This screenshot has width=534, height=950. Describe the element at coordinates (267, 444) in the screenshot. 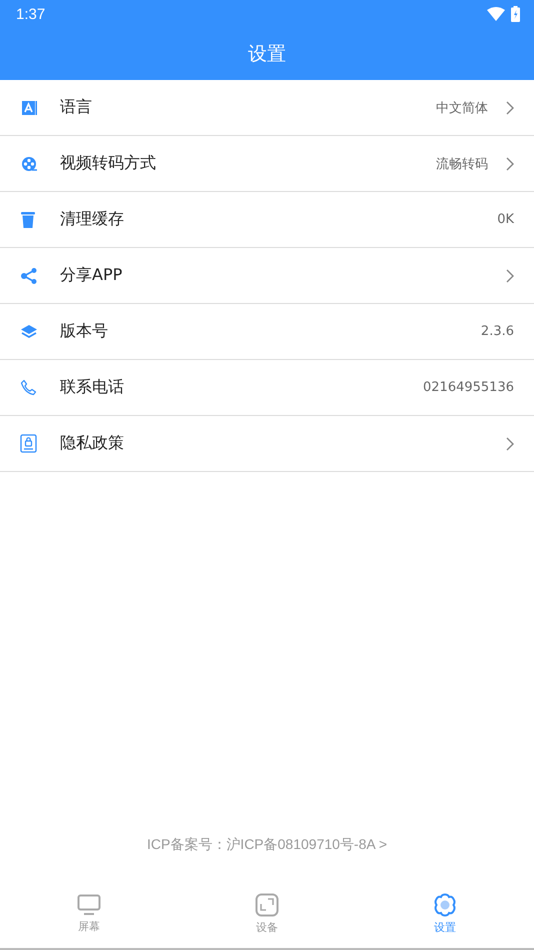

I see `settings-row: 隐私政策` at that location.